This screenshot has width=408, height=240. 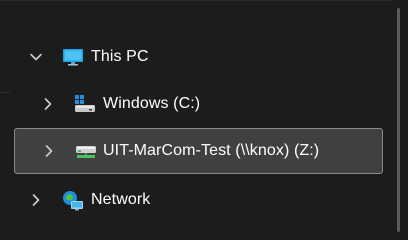 What do you see at coordinates (196, 0) in the screenshot?
I see `top-divider` at bounding box center [196, 0].